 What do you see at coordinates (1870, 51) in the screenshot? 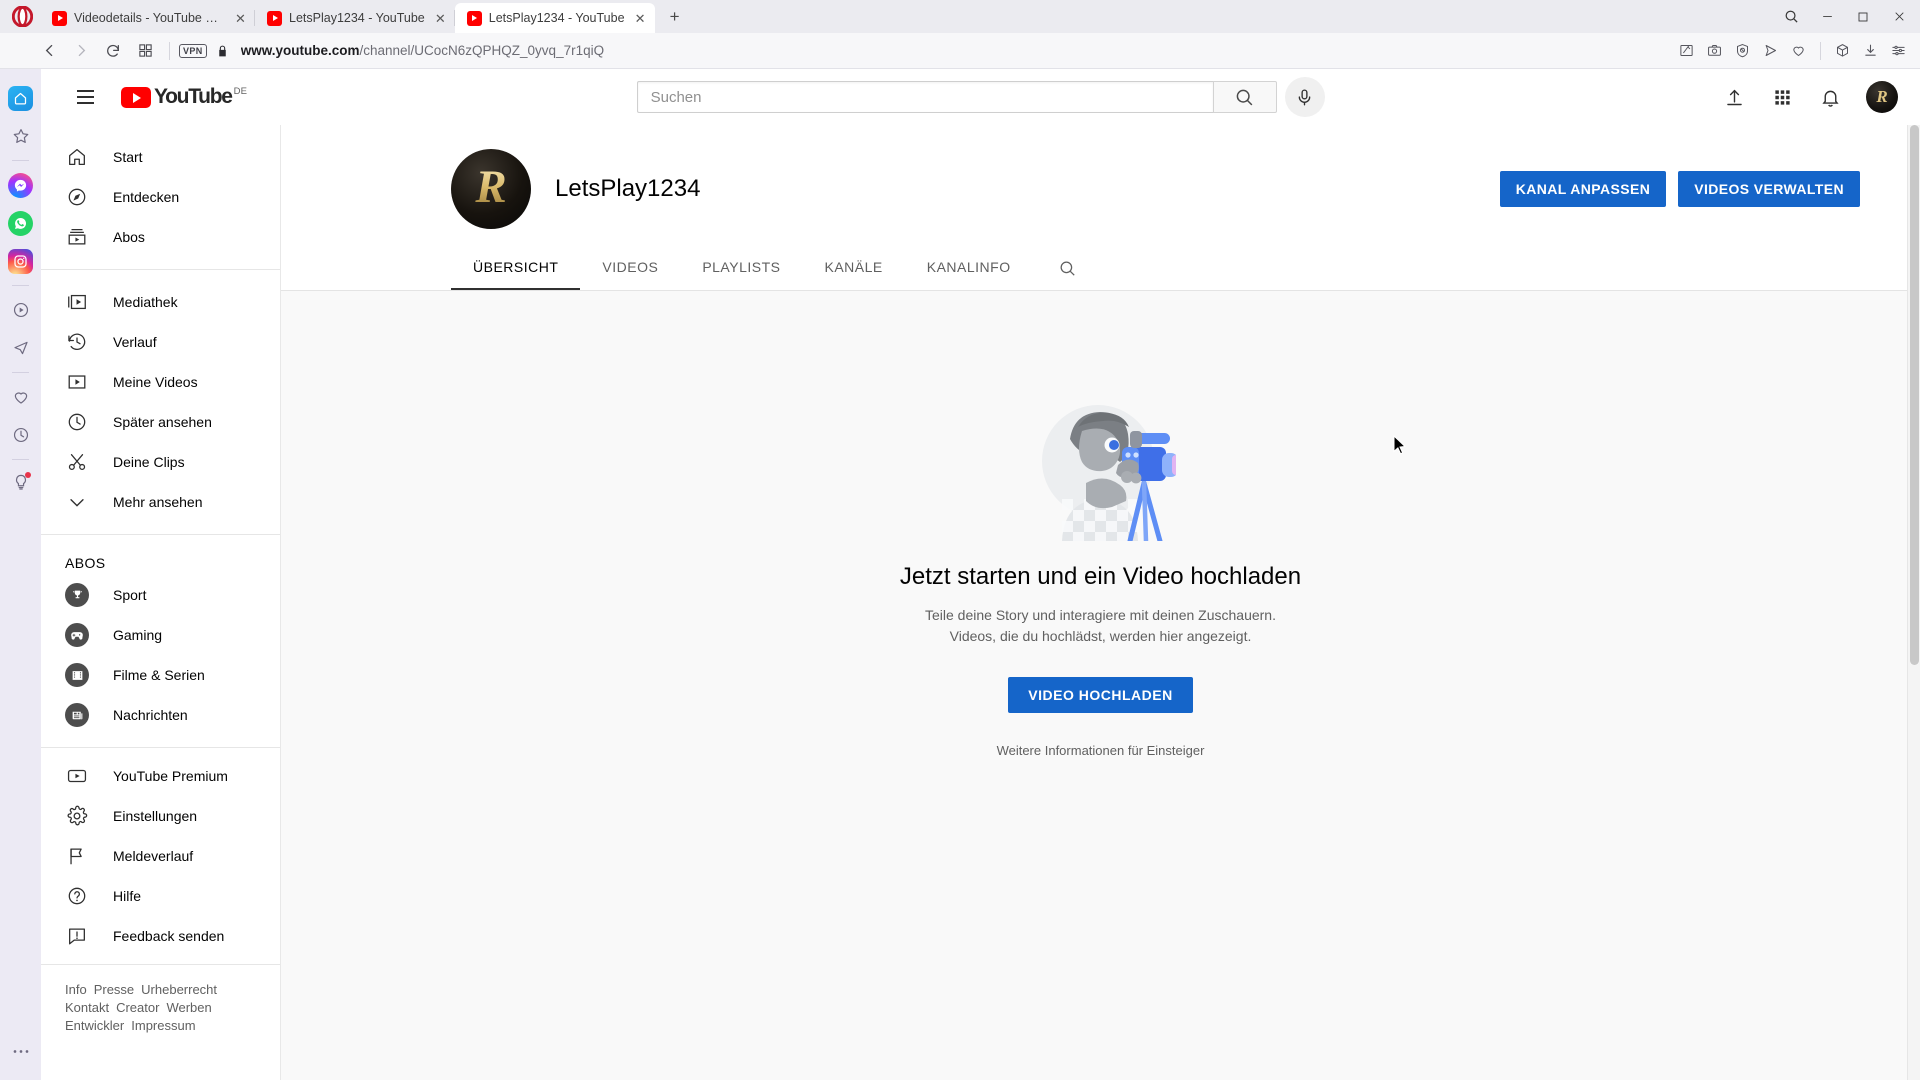
I see `download-icon` at bounding box center [1870, 51].